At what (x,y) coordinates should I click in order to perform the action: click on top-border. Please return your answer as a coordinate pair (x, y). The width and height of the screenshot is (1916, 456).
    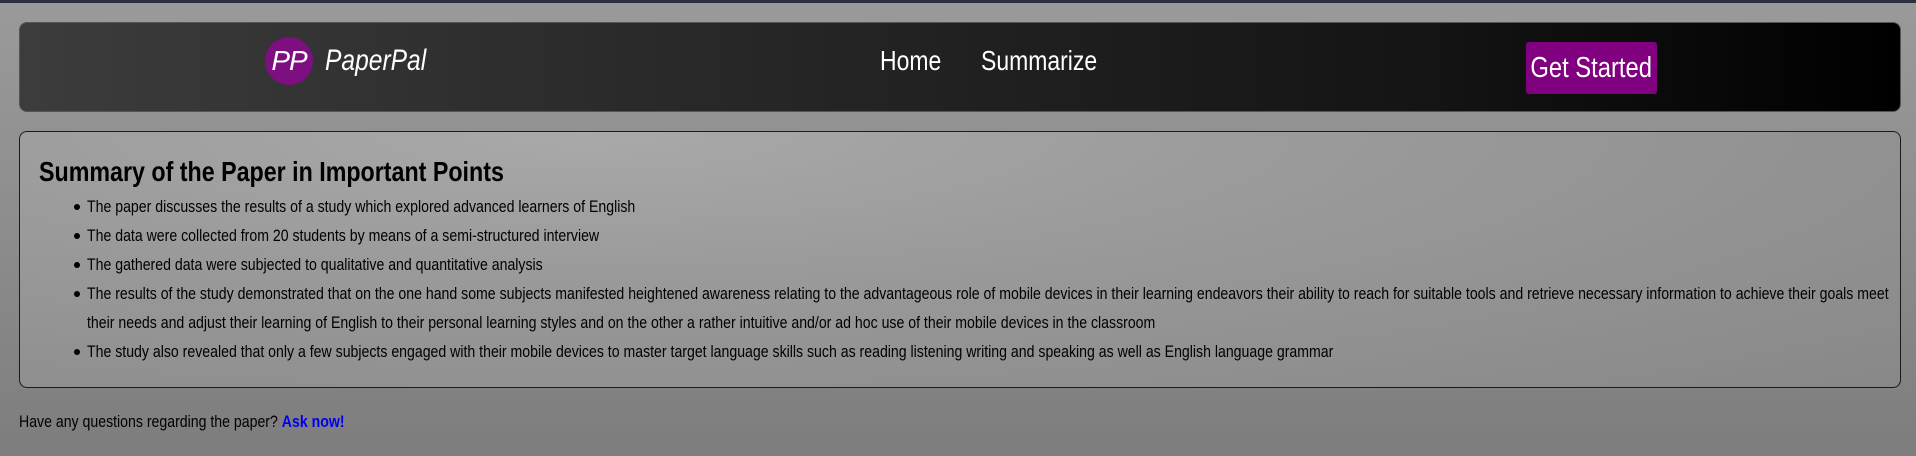
    Looking at the image, I should click on (958, 1).